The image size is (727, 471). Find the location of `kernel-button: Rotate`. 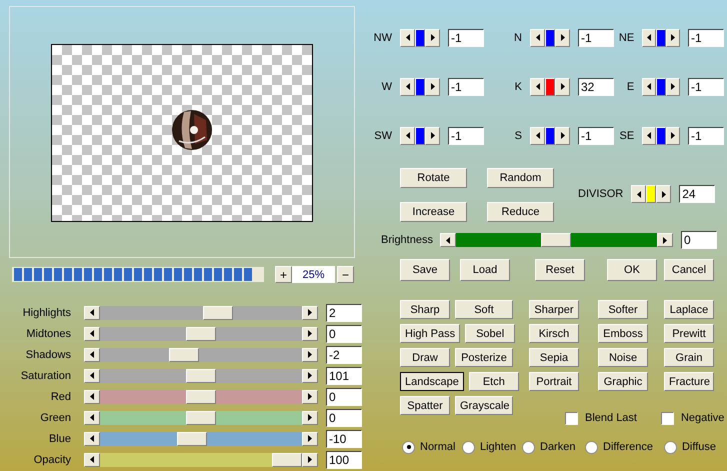

kernel-button: Rotate is located at coordinates (433, 178).